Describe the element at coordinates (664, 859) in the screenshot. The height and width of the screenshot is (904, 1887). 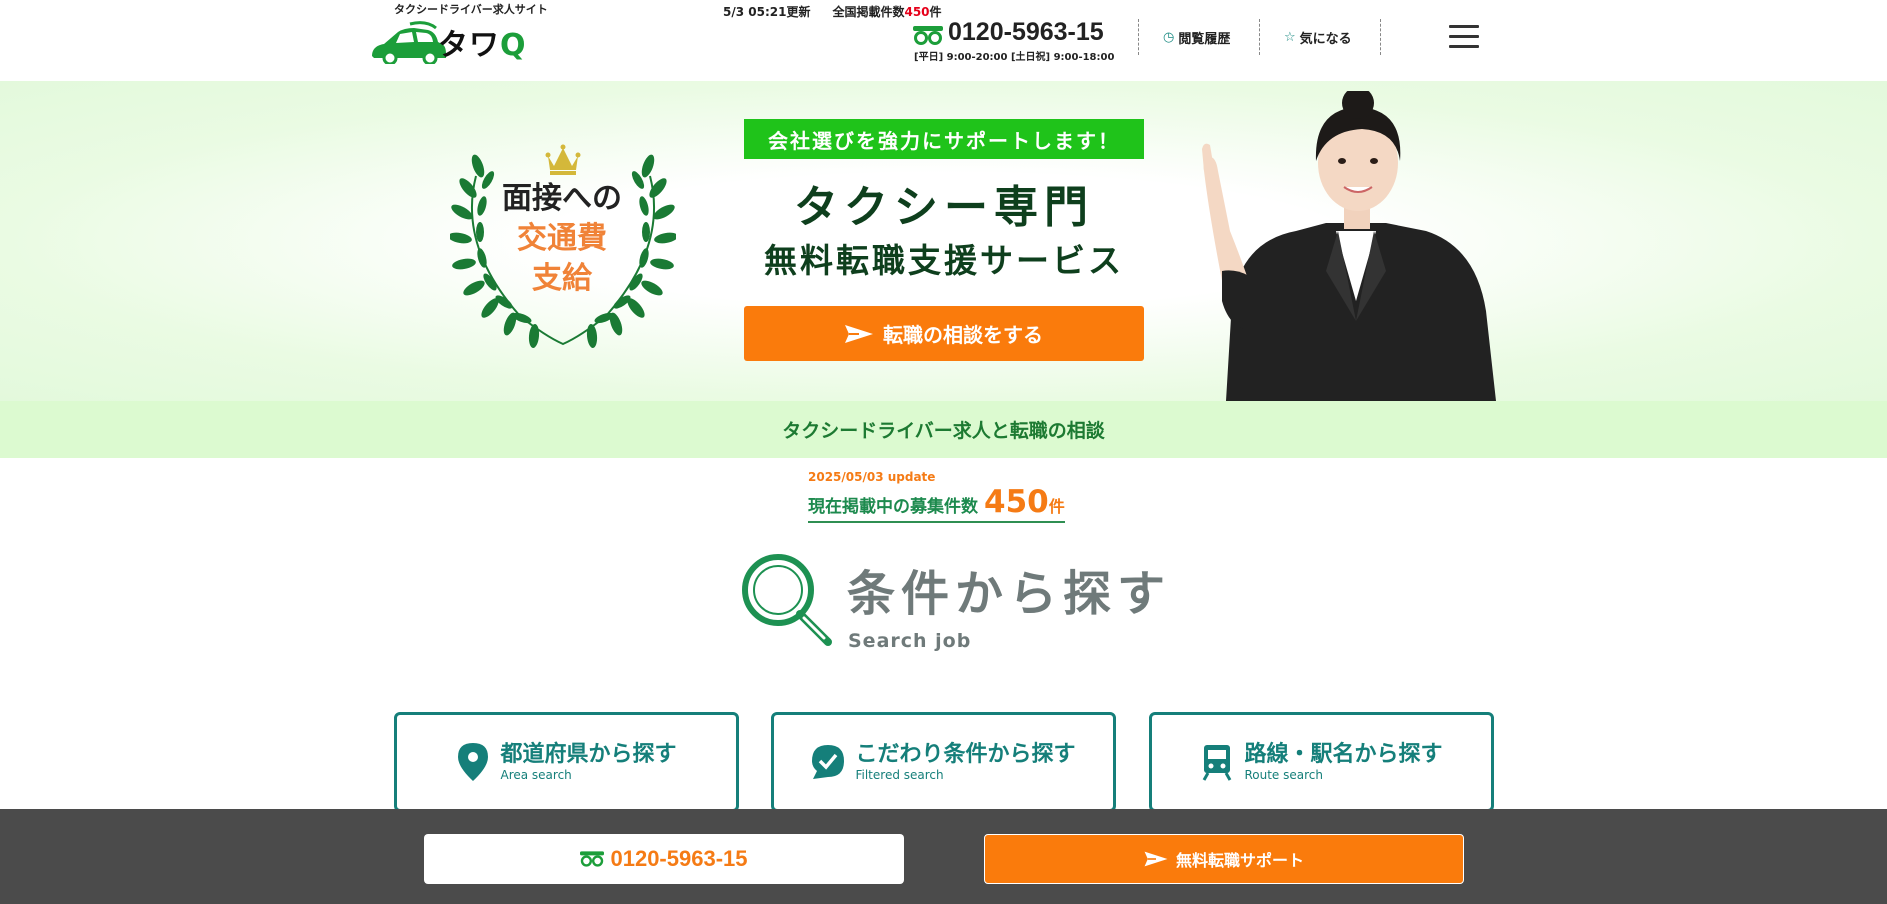
I see `bottom-call-button: 0120-5963-15` at that location.